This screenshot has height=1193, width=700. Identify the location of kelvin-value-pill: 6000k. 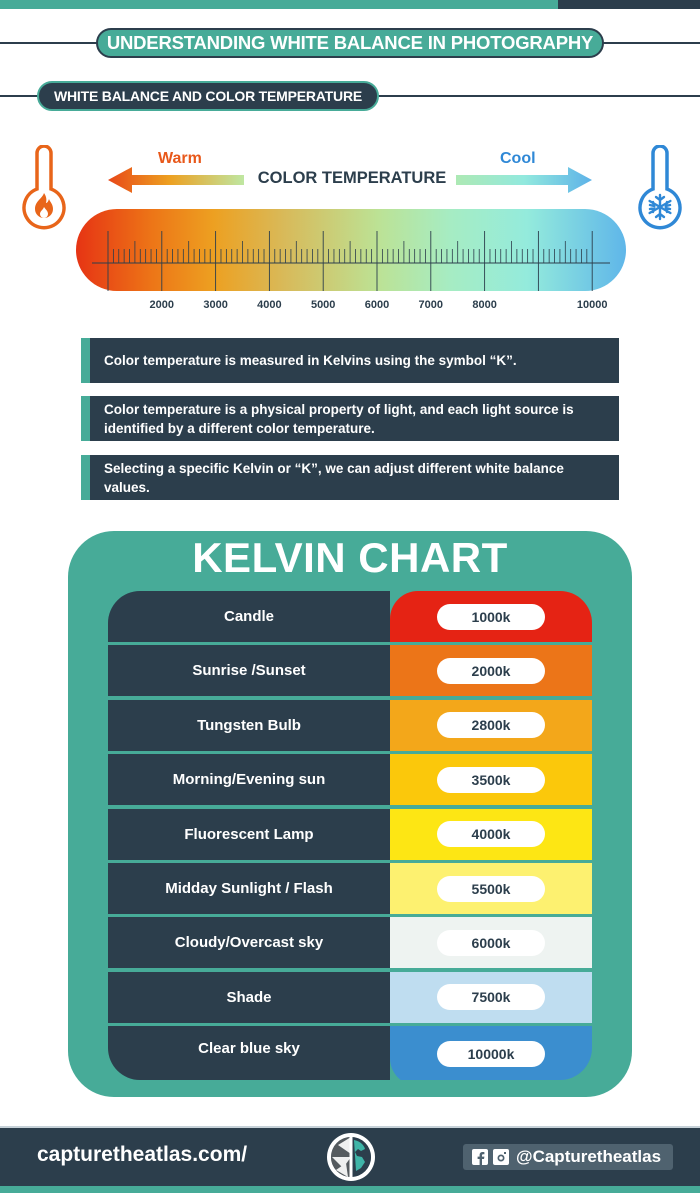
(491, 942).